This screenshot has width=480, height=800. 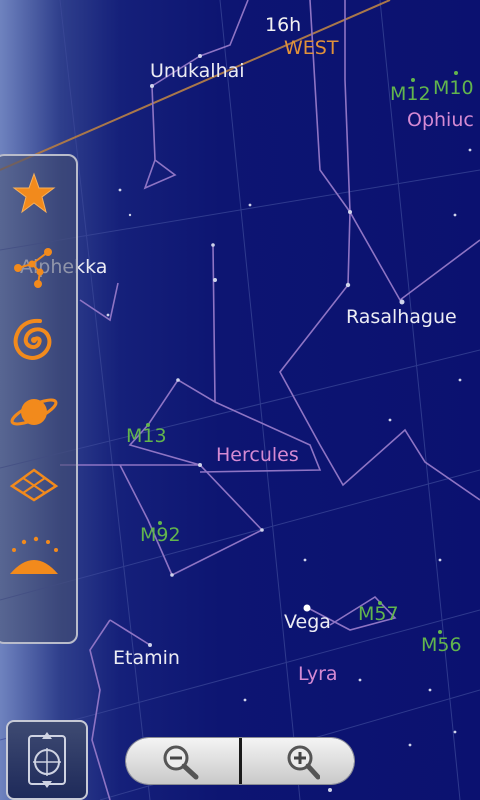 I want to click on grid-icon, so click(x=34, y=485).